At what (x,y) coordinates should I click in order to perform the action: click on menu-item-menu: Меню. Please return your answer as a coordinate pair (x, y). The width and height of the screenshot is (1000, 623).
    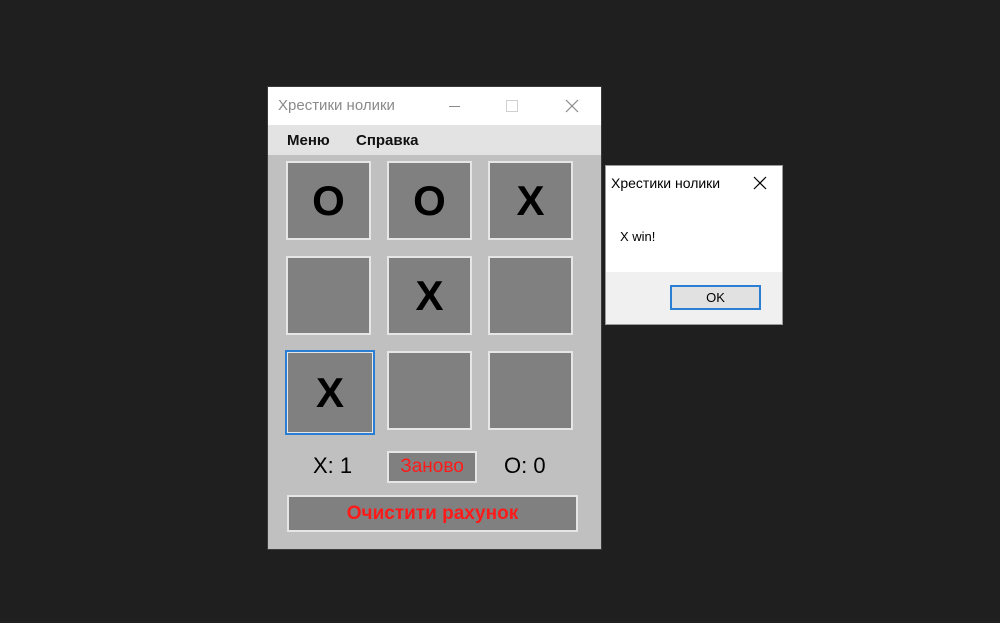
    Looking at the image, I should click on (308, 140).